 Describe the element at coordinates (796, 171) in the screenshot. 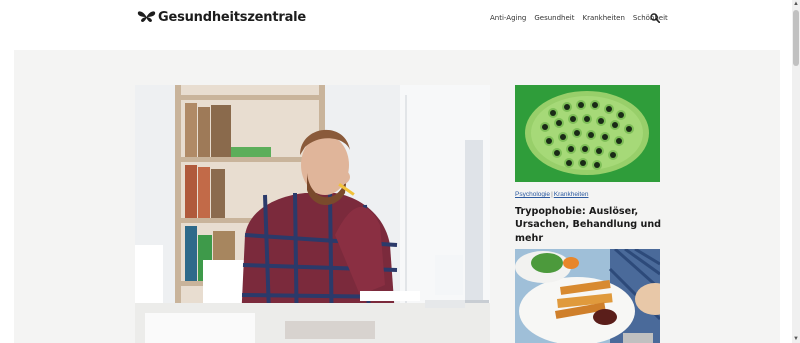

I see `scrollbar: ▲ ▼` at that location.